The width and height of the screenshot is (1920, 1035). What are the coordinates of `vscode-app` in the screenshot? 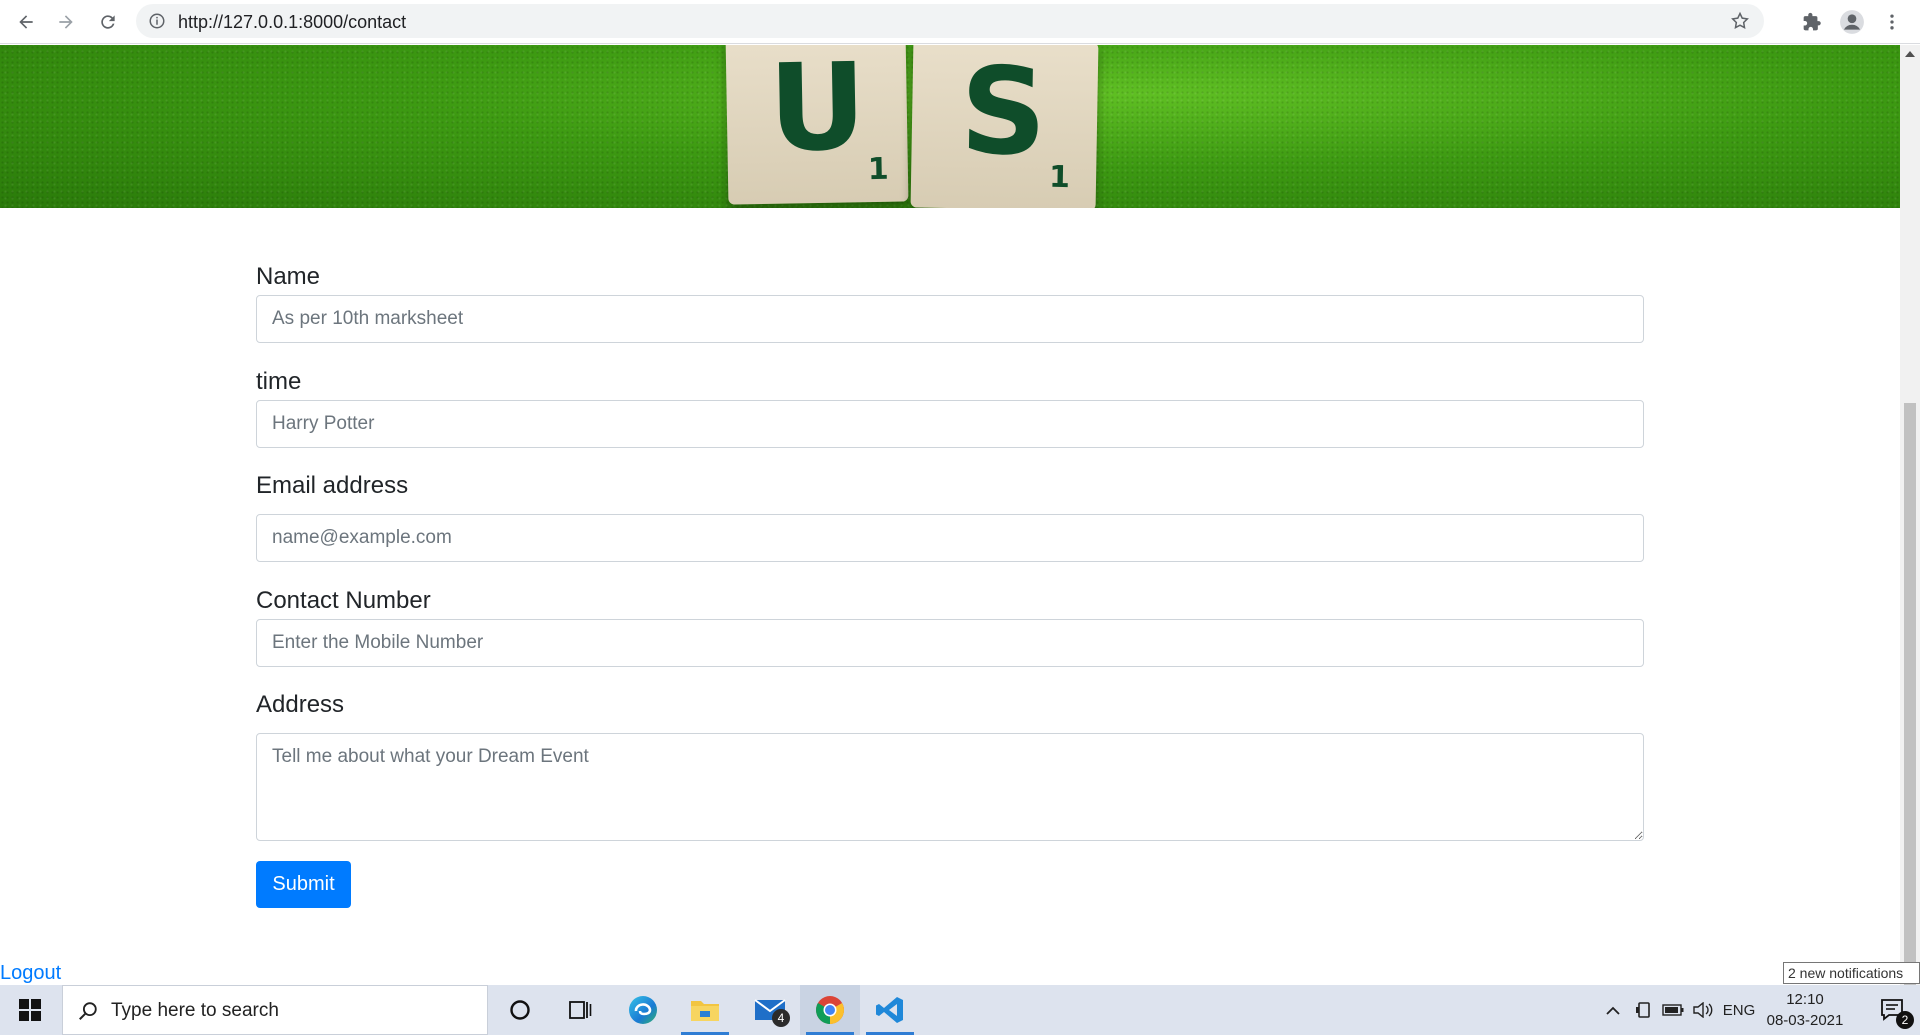 It's located at (890, 1010).